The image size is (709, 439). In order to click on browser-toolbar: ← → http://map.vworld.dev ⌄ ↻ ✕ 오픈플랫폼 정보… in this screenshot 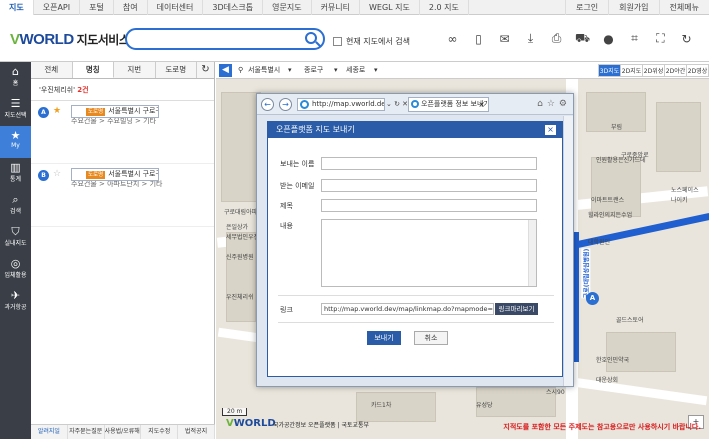, I will do `click(415, 104)`.